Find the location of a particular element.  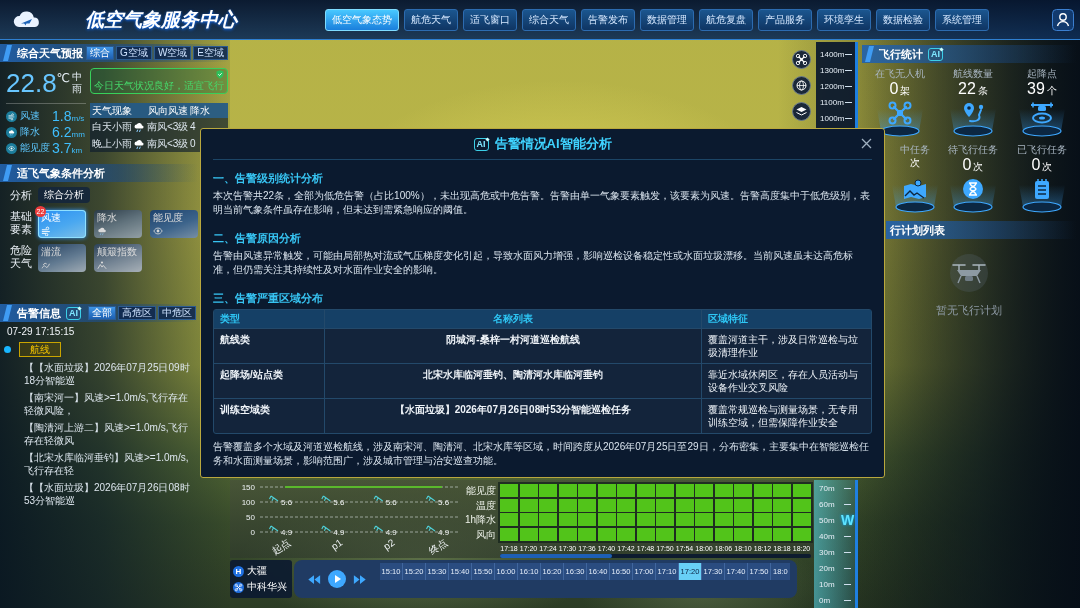

metric-unit: mm is located at coordinates (78, 134).